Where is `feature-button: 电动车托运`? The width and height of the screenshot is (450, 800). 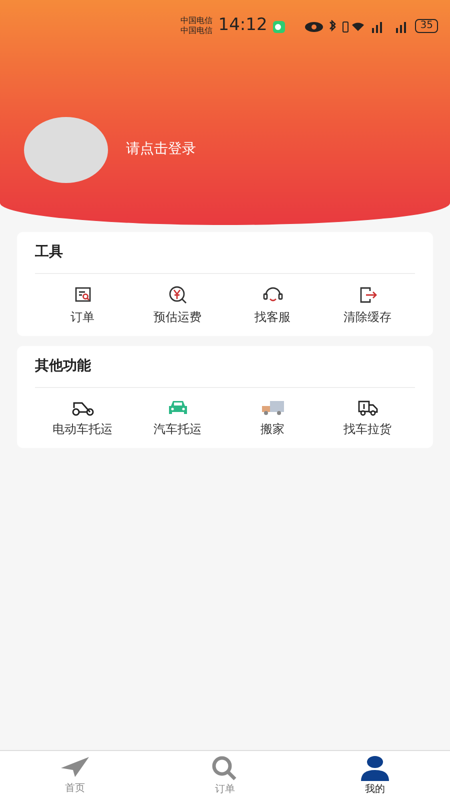 feature-button: 电动车托运 is located at coordinates (82, 419).